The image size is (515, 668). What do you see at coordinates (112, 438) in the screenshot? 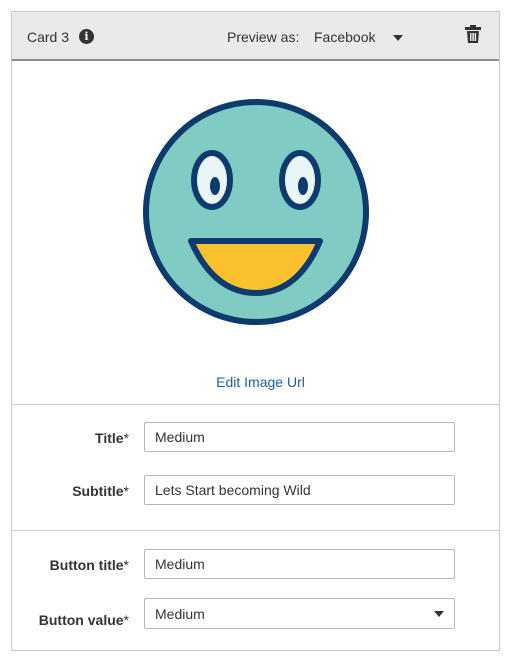
I see `title-label: Title*` at bounding box center [112, 438].